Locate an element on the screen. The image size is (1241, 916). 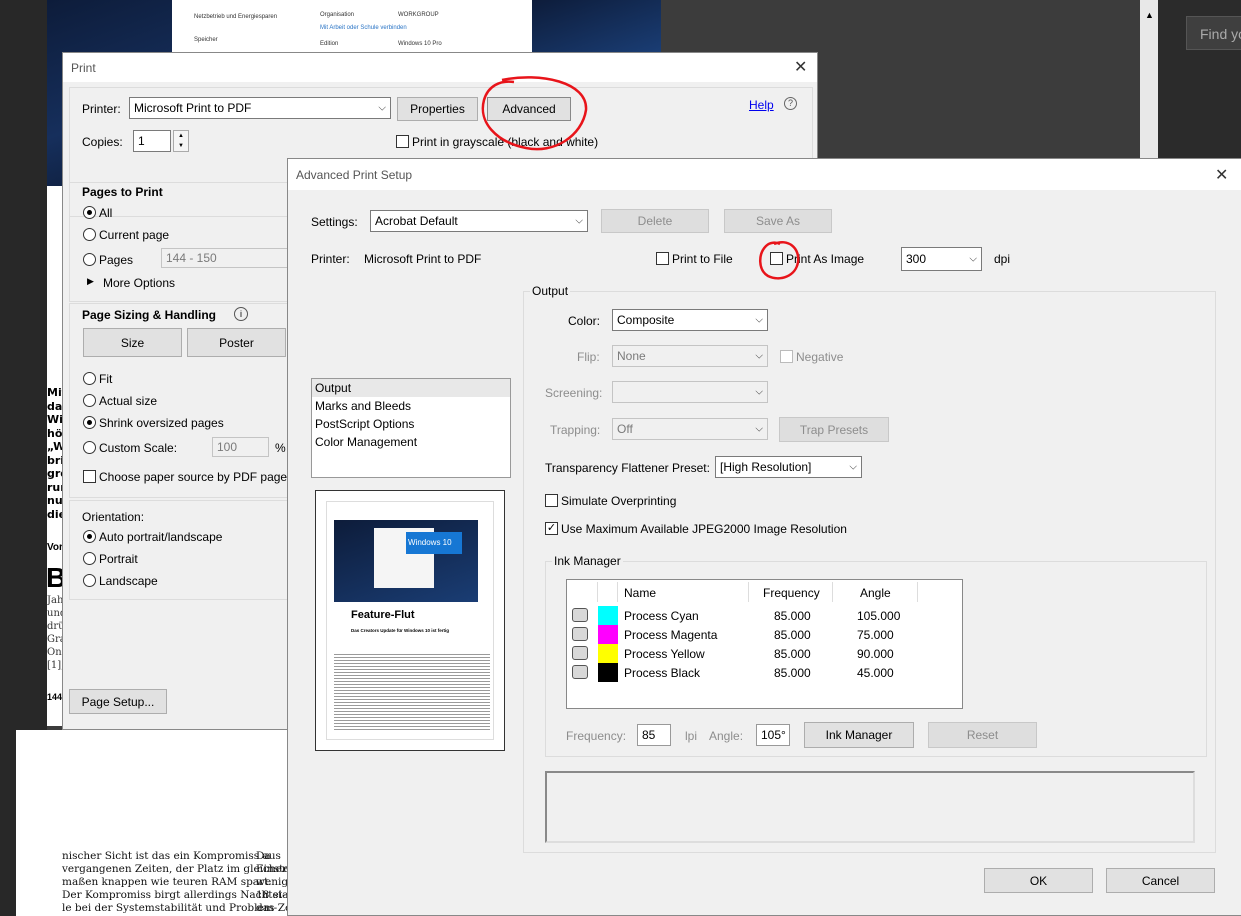
screening-select: ⌵ is located at coordinates (690, 392).